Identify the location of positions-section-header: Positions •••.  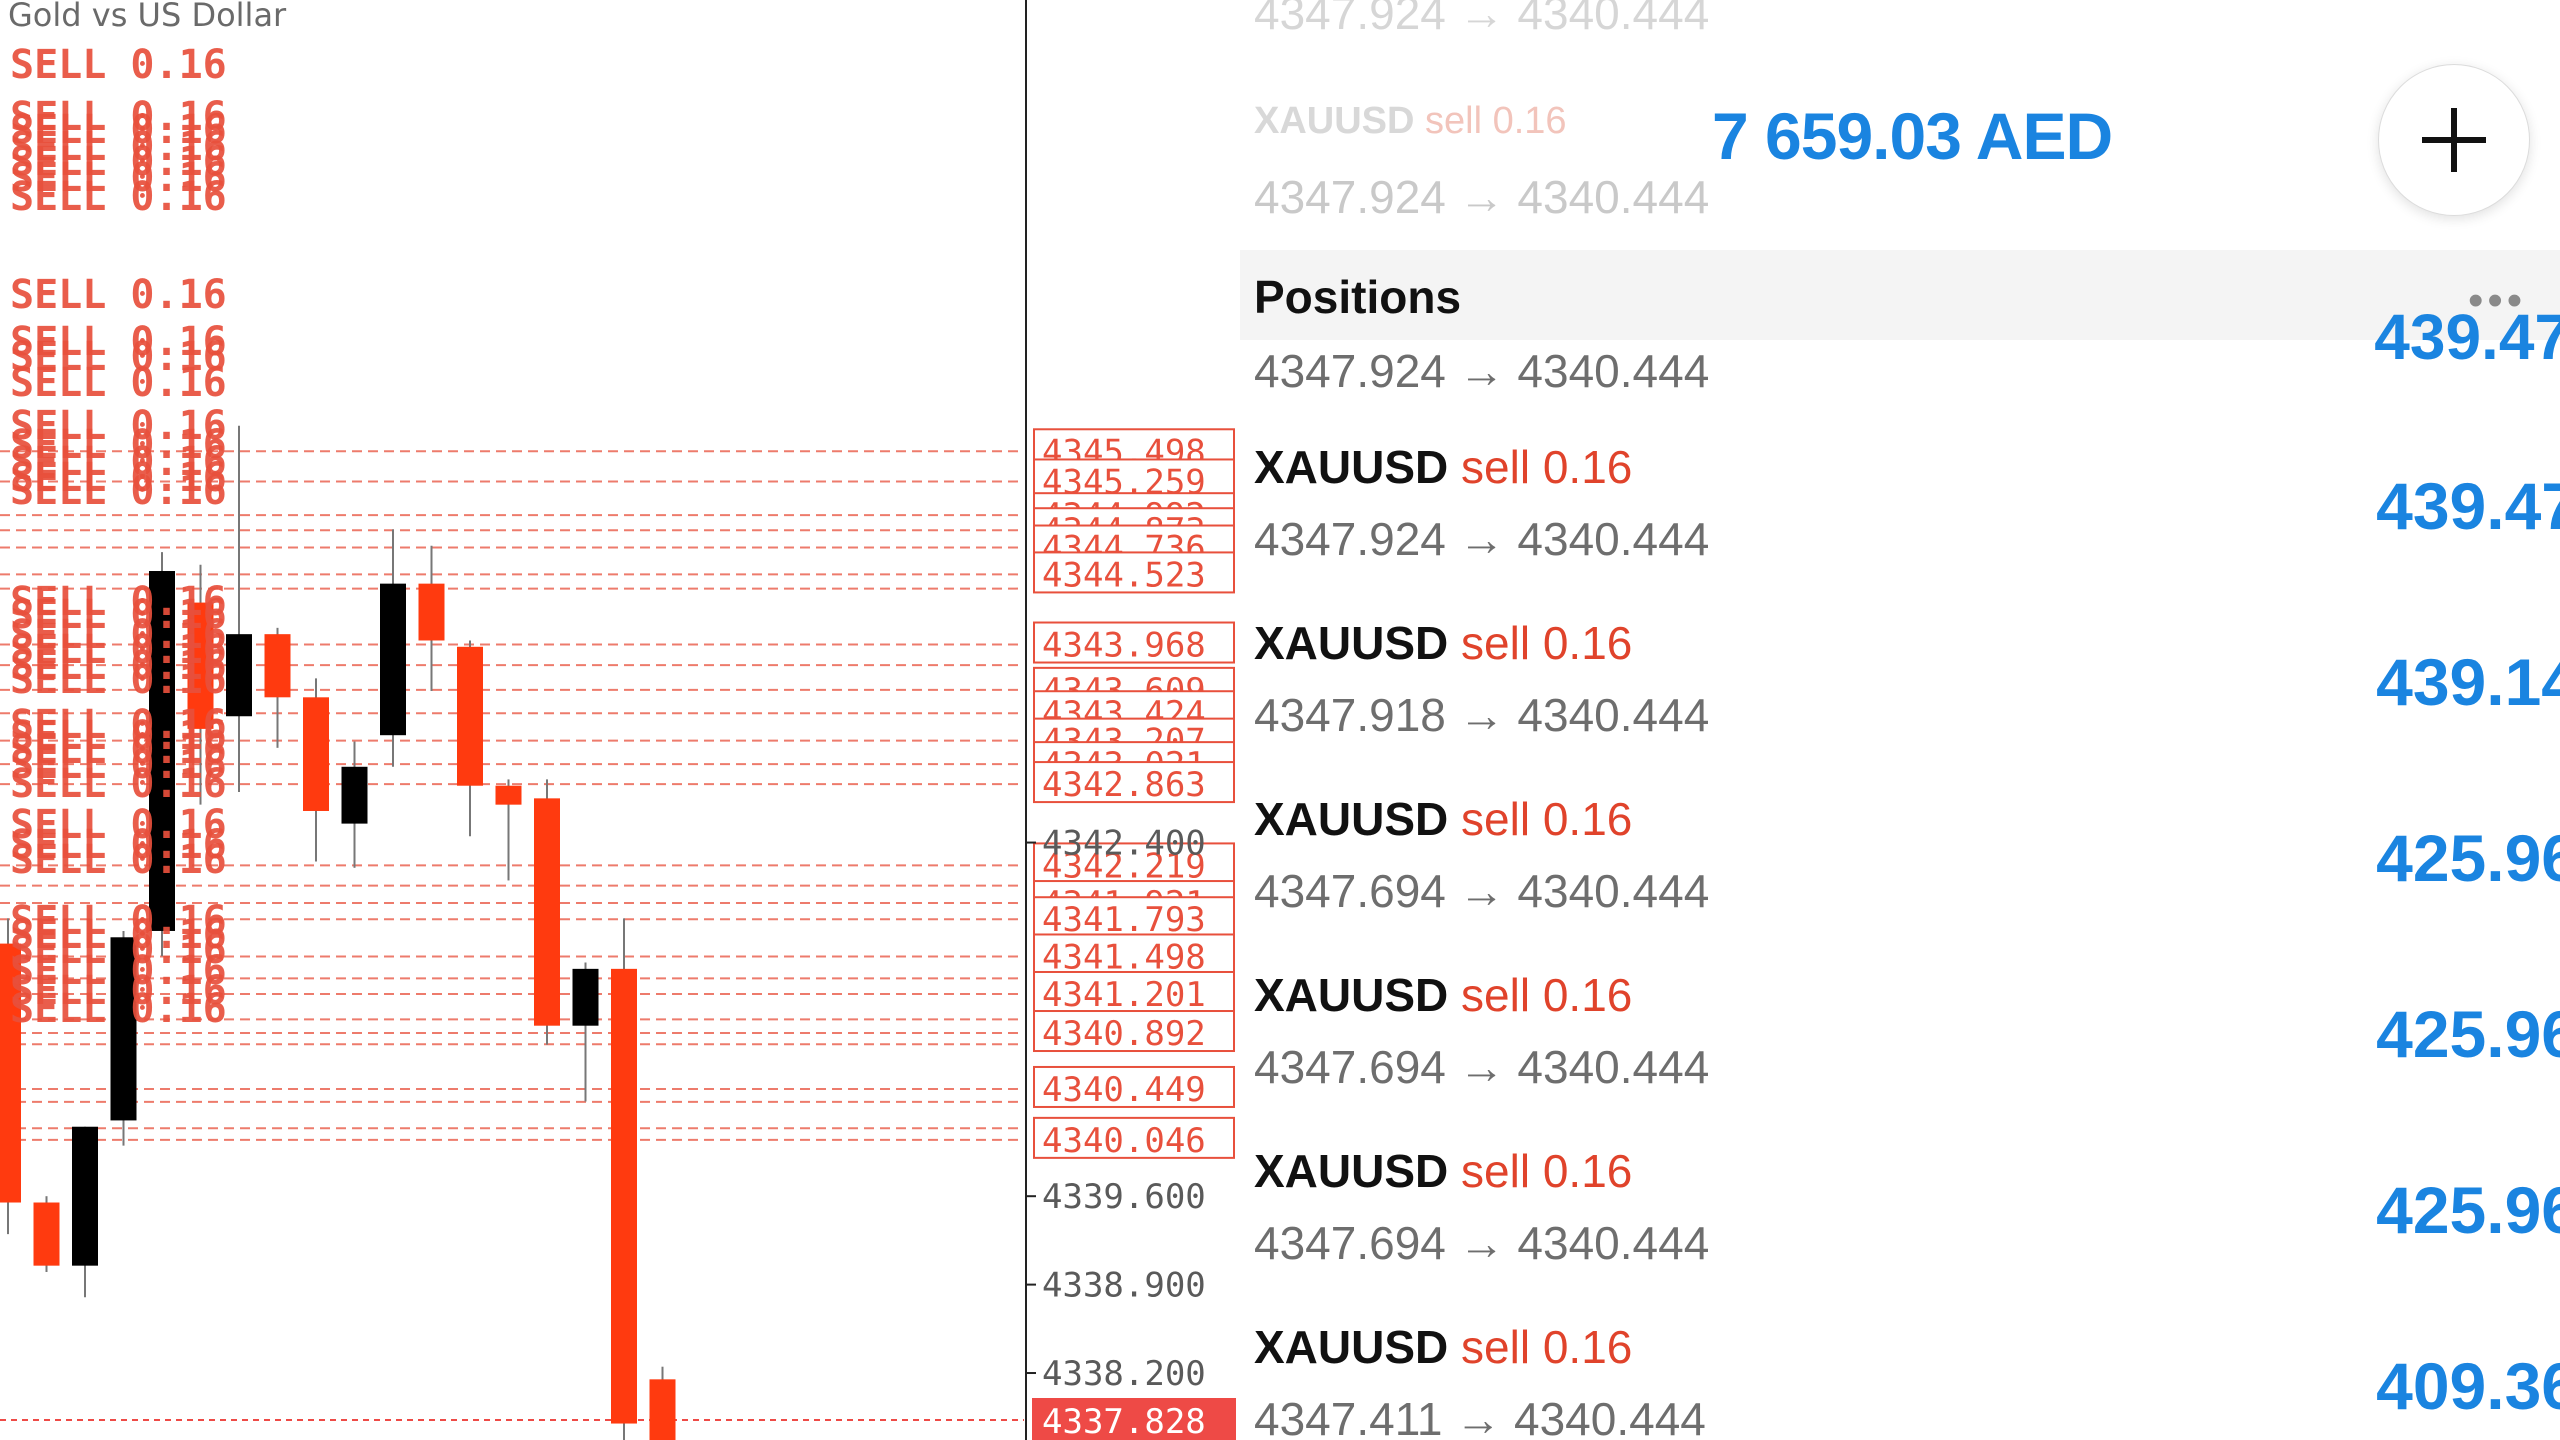
(1900, 295).